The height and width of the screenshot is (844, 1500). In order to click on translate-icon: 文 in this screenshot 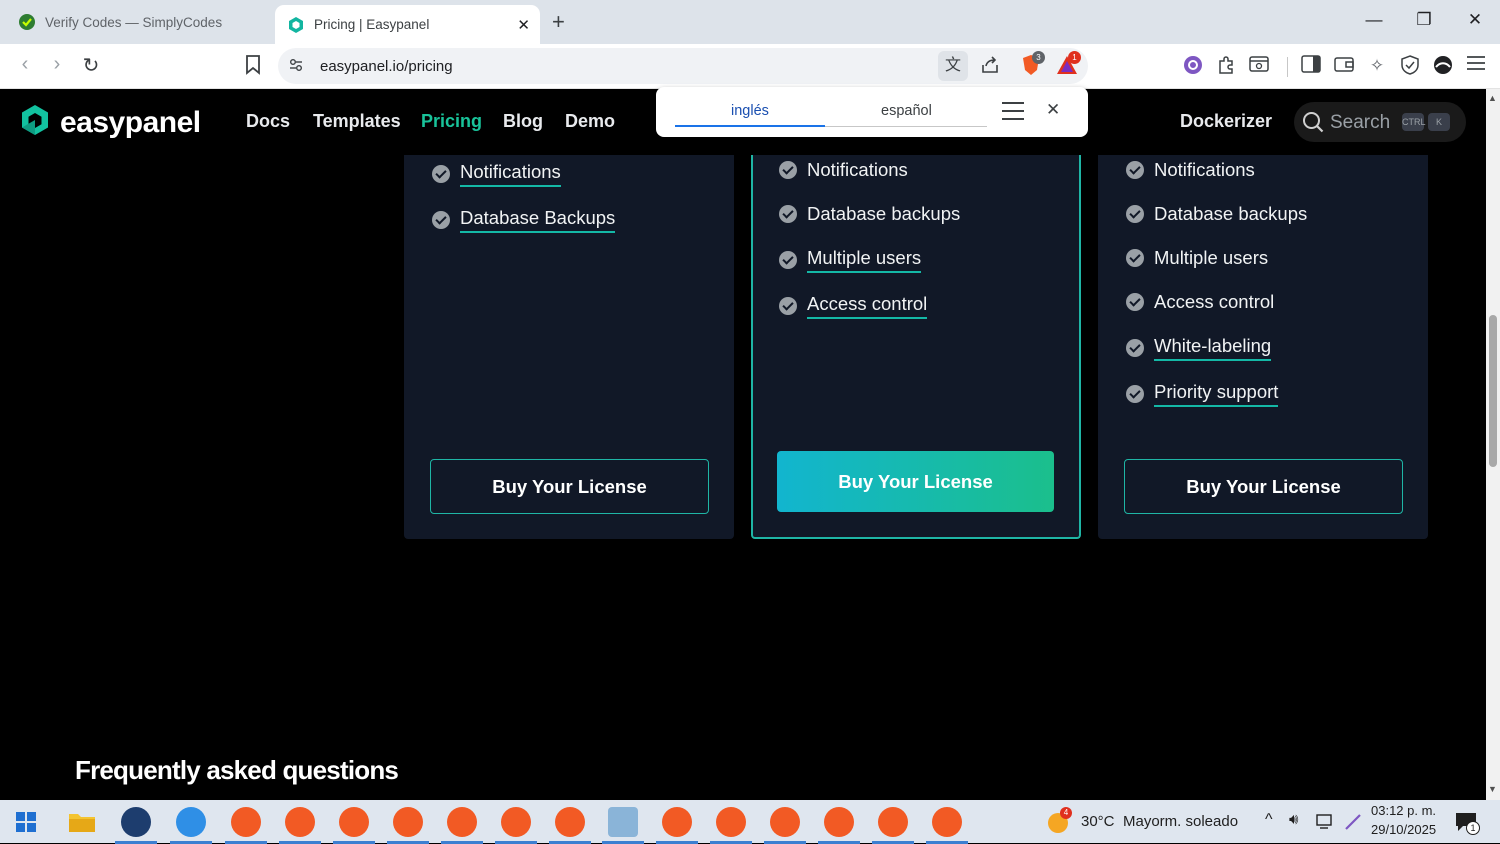, I will do `click(953, 66)`.